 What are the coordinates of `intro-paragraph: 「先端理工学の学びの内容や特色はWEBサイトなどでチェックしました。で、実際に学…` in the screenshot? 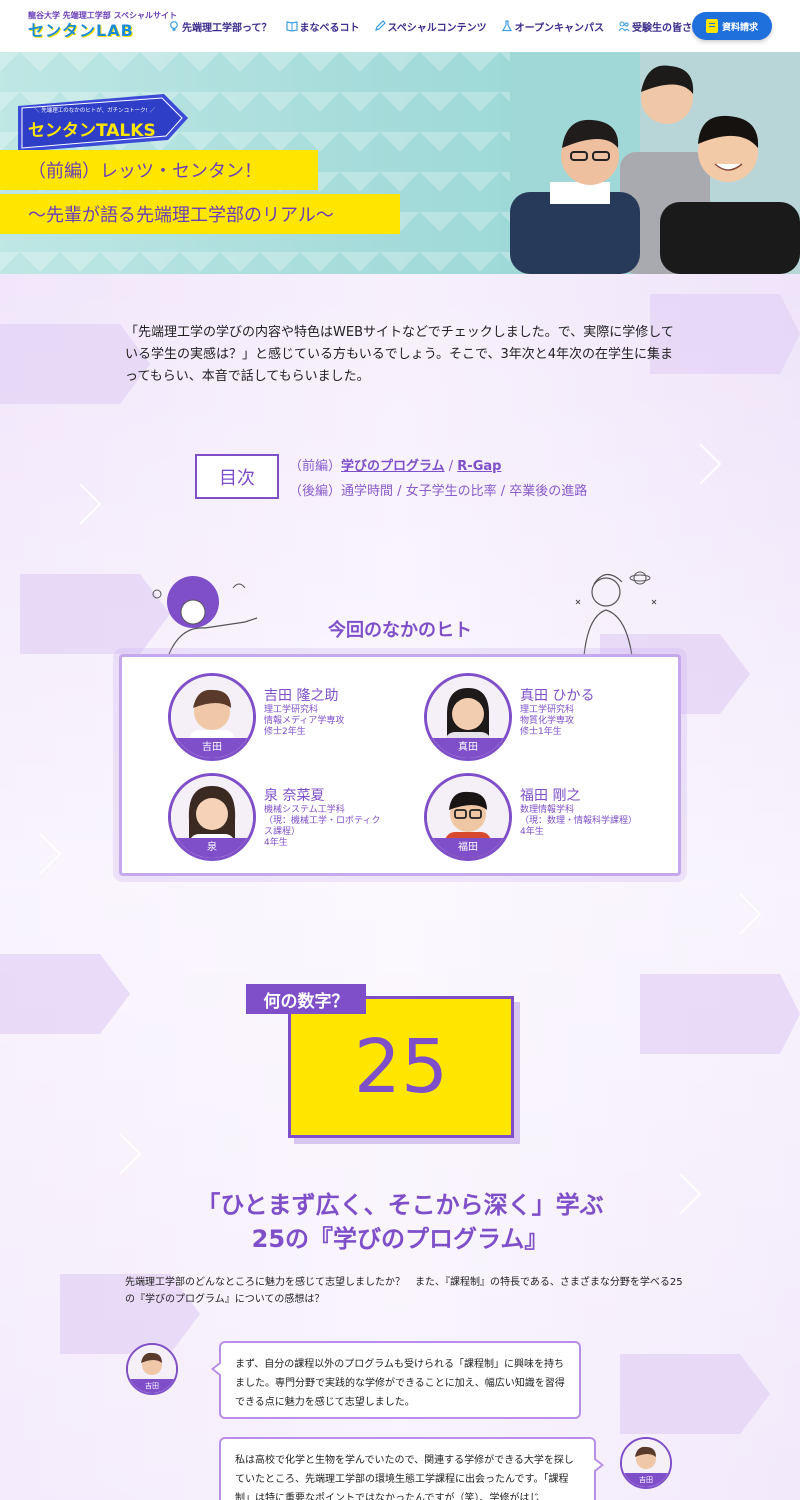 It's located at (399, 354).